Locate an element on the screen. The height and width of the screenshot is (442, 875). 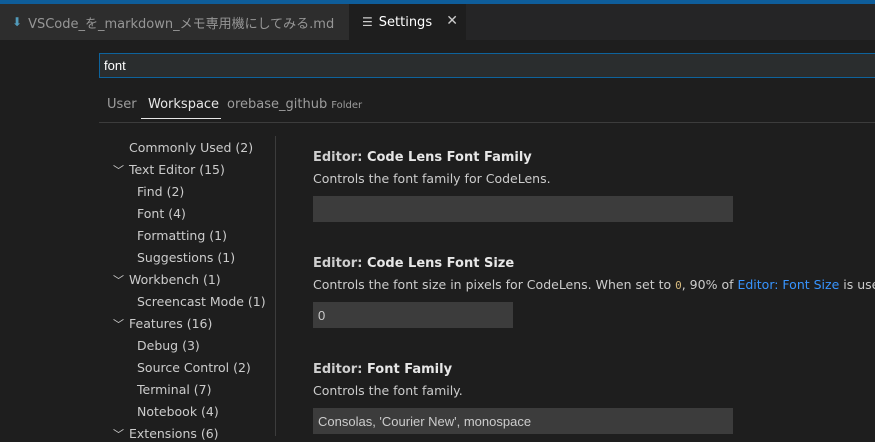
desc-text: is used. is located at coordinates (859, 284).